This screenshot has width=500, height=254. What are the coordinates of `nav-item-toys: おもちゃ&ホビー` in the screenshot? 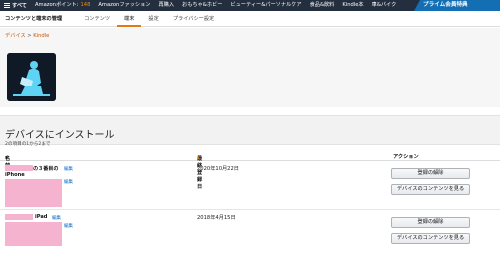 It's located at (202, 5).